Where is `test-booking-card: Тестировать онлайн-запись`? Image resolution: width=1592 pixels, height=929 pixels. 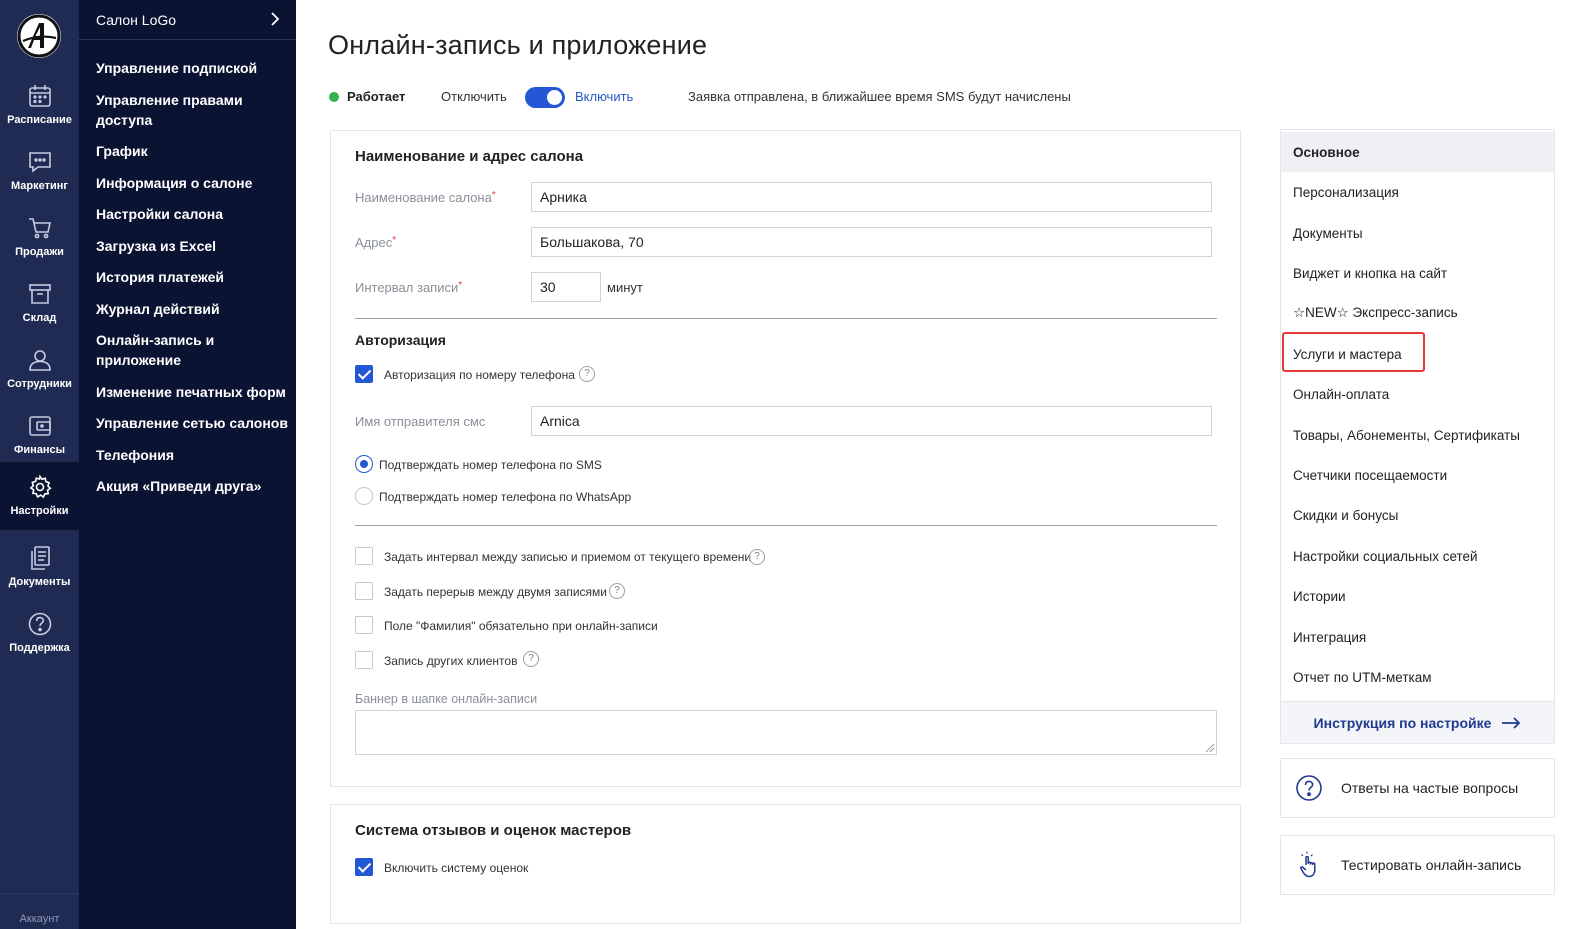
test-booking-card: Тестировать онлайн-запись is located at coordinates (1417, 865).